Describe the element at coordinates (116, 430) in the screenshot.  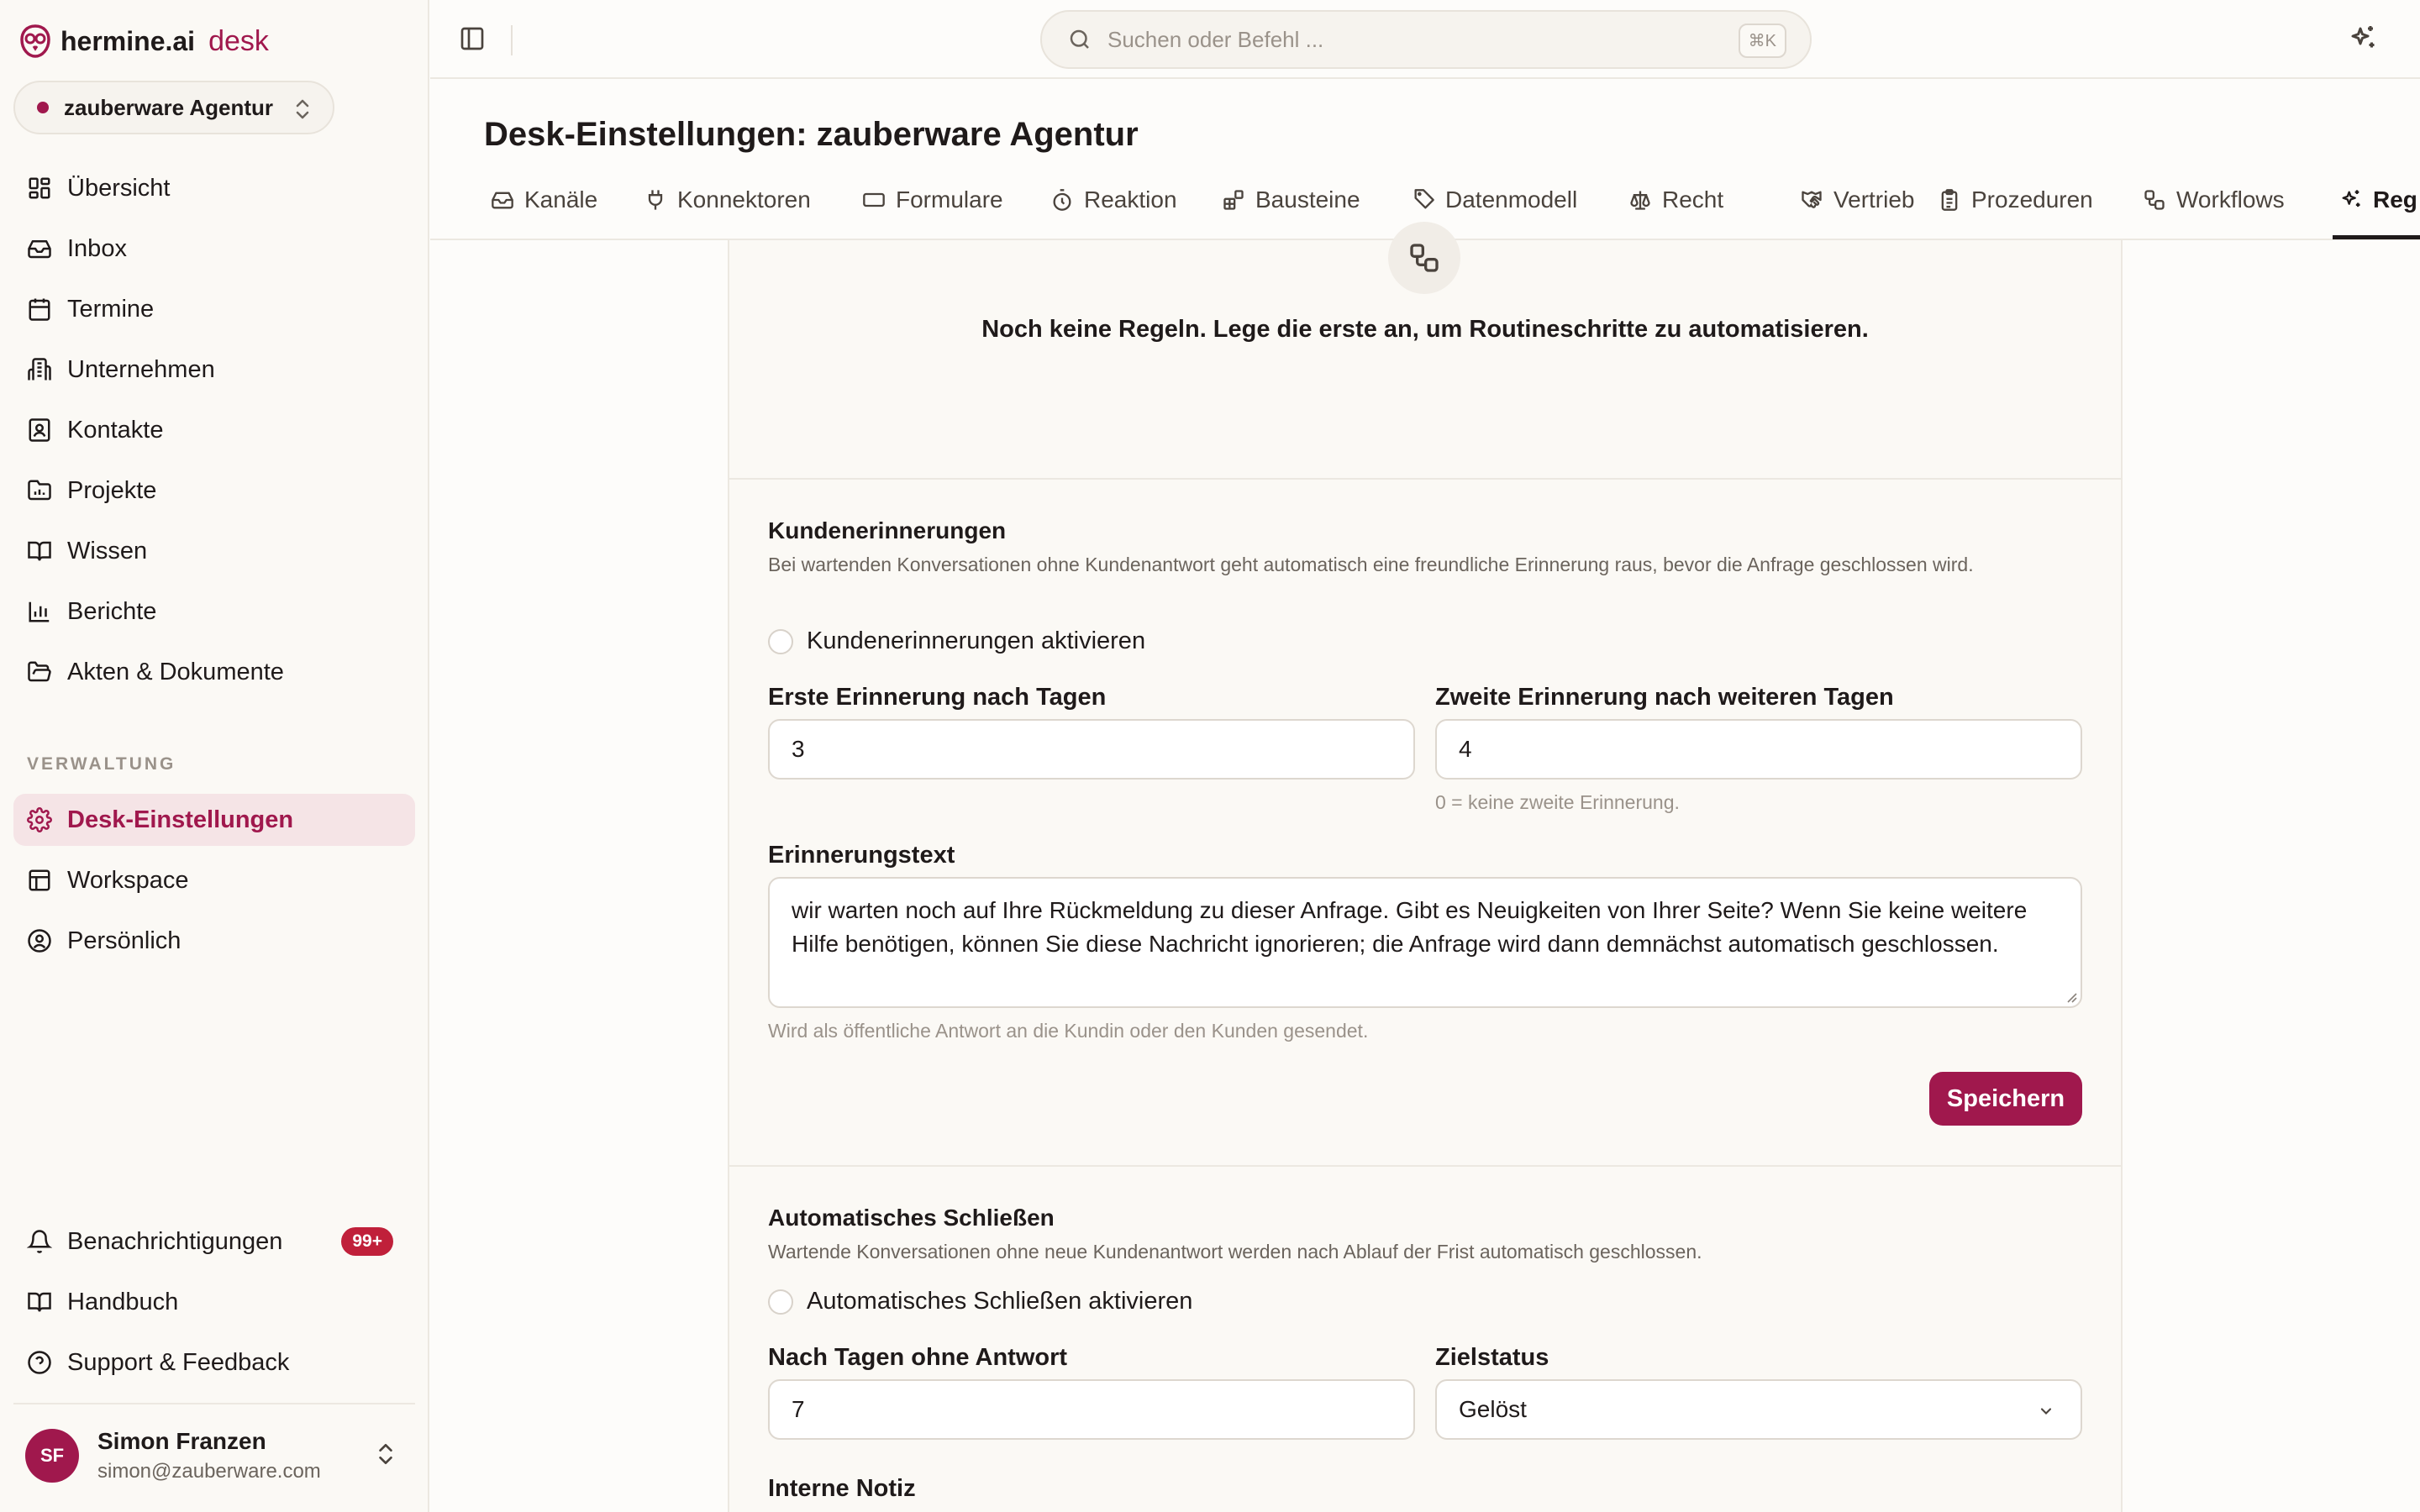
I see `sidebar-item-label: Kontakte` at that location.